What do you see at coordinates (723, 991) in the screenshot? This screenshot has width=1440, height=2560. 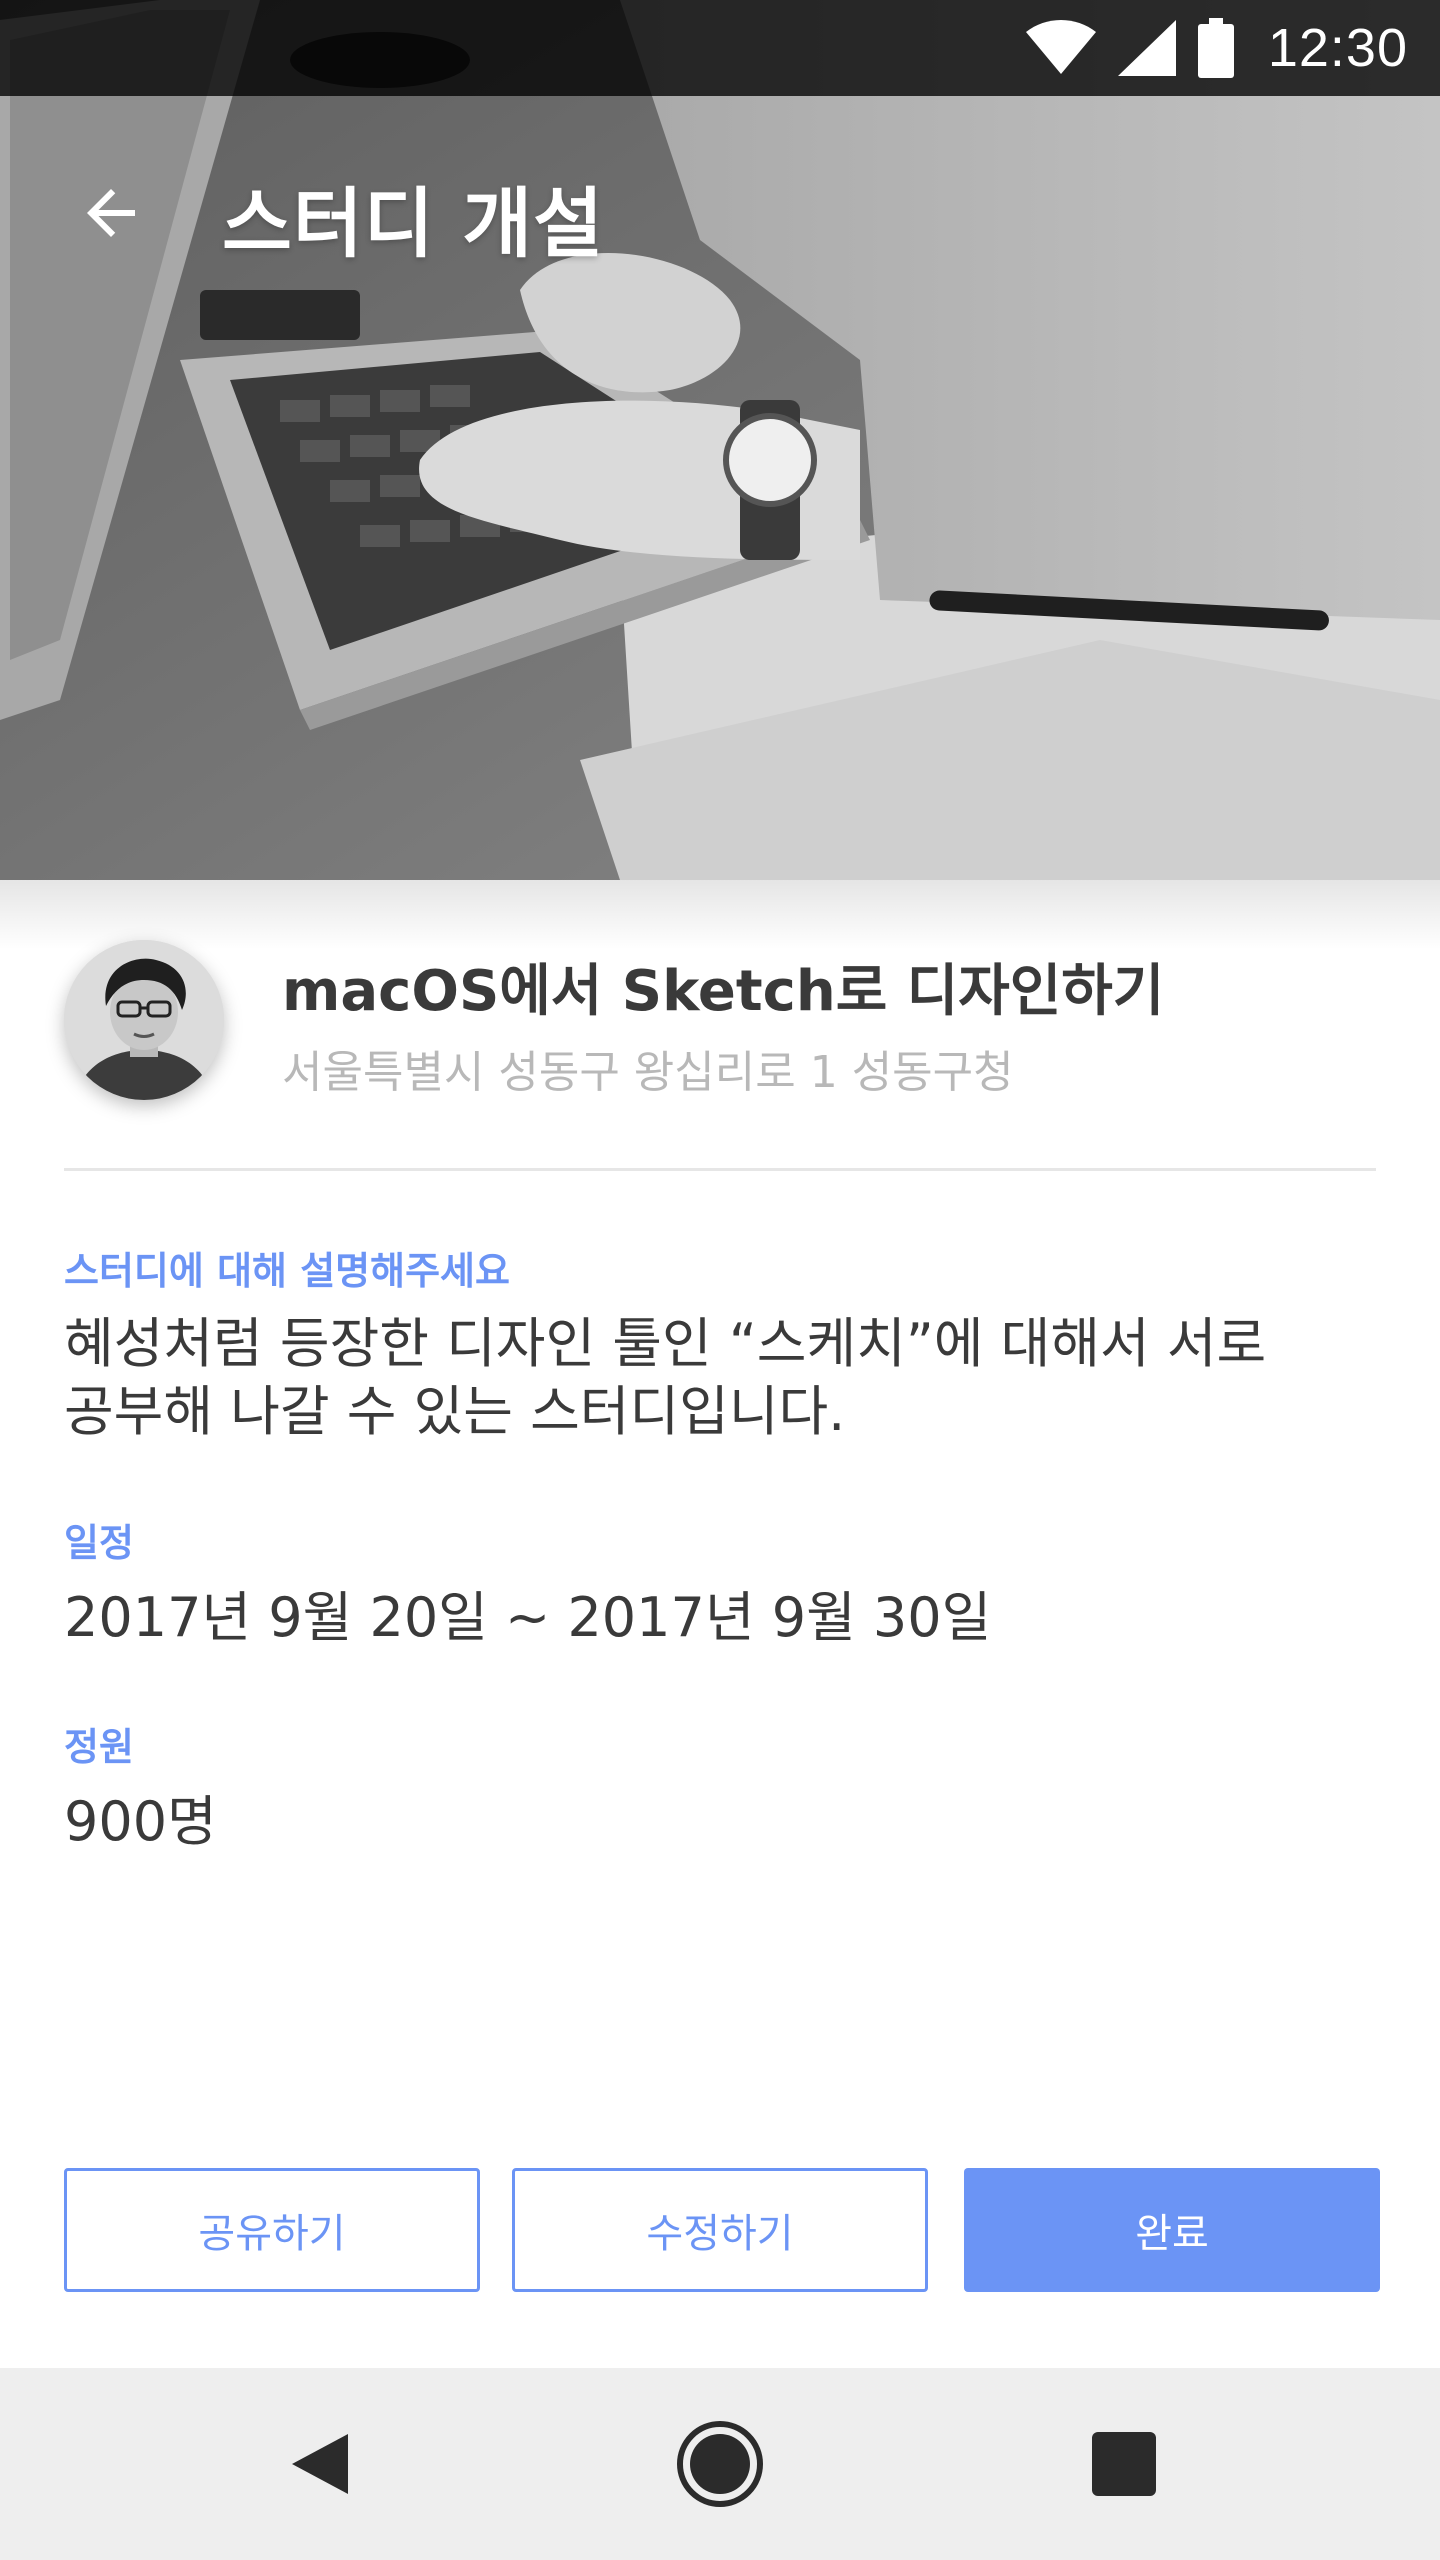 I see `study-title: macOS에서 Sketch로 디자인하기` at bounding box center [723, 991].